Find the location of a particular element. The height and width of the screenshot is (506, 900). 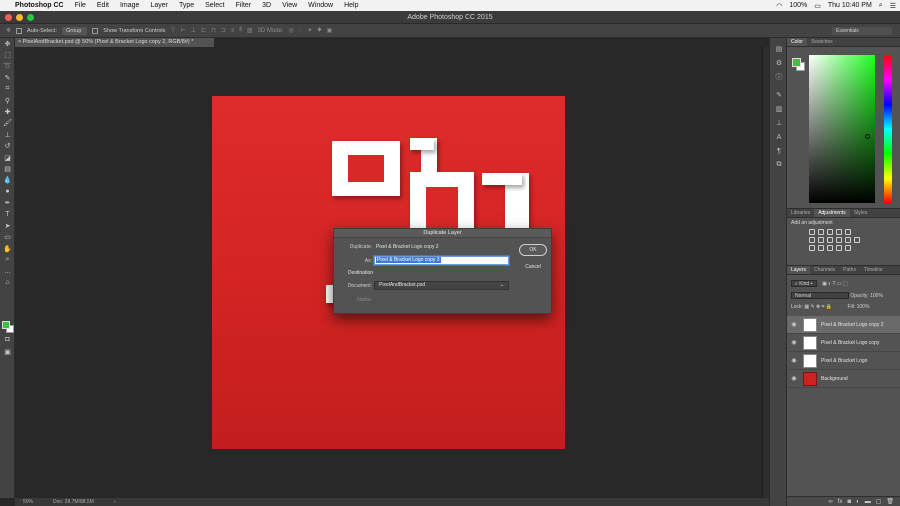

character-panel-icon: A is located at coordinates (779, 137).